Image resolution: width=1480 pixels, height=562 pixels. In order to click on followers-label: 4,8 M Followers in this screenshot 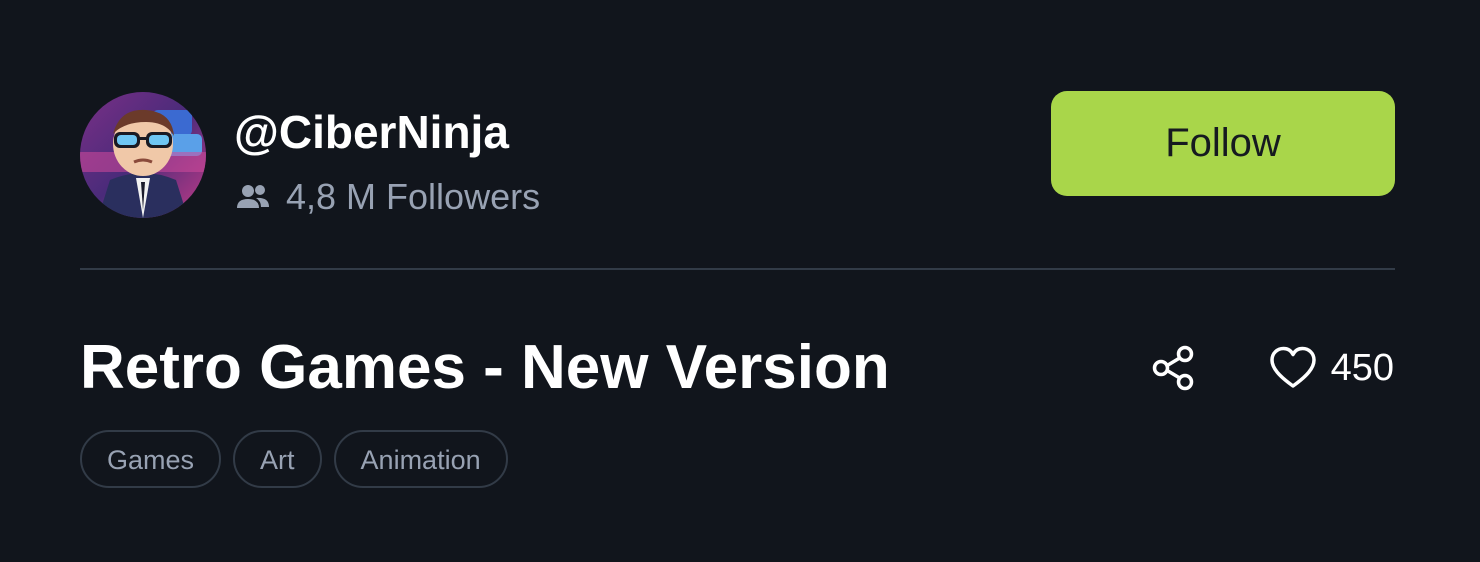, I will do `click(413, 196)`.